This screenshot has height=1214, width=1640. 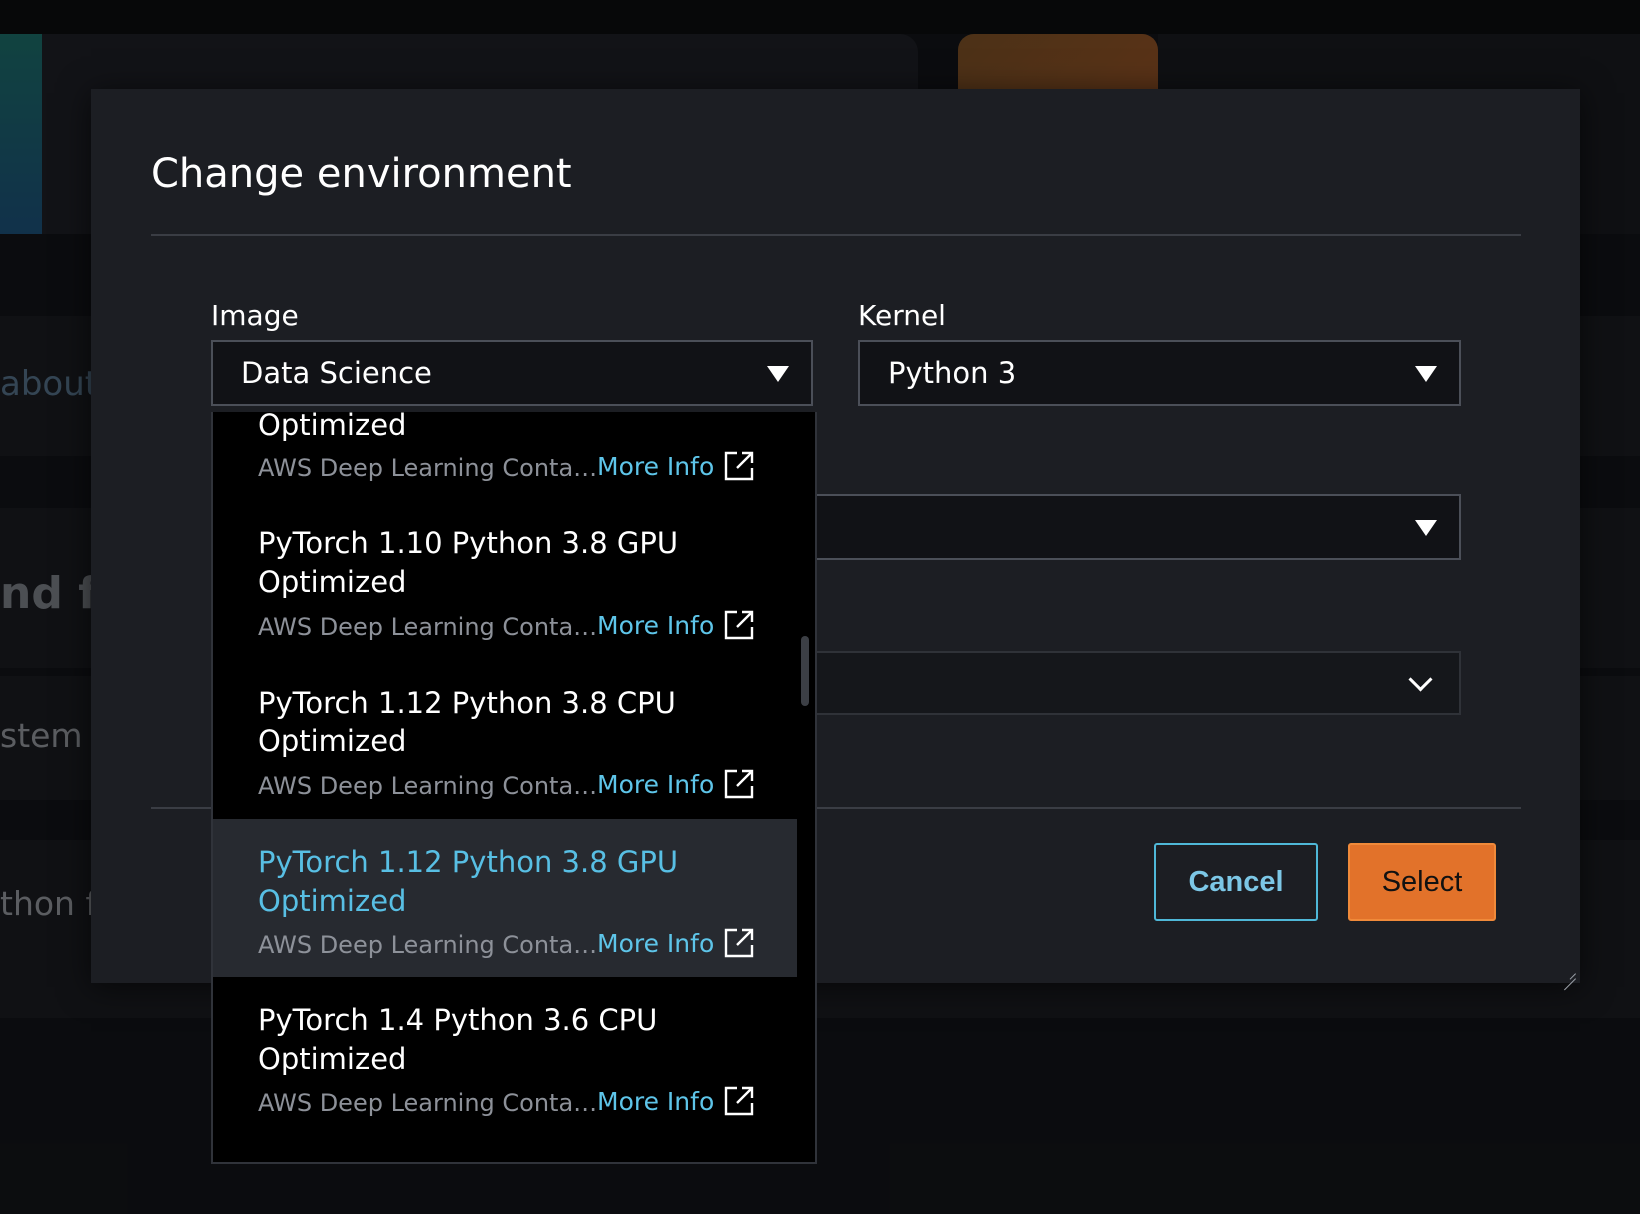 I want to click on image-label: Image, so click(x=255, y=315).